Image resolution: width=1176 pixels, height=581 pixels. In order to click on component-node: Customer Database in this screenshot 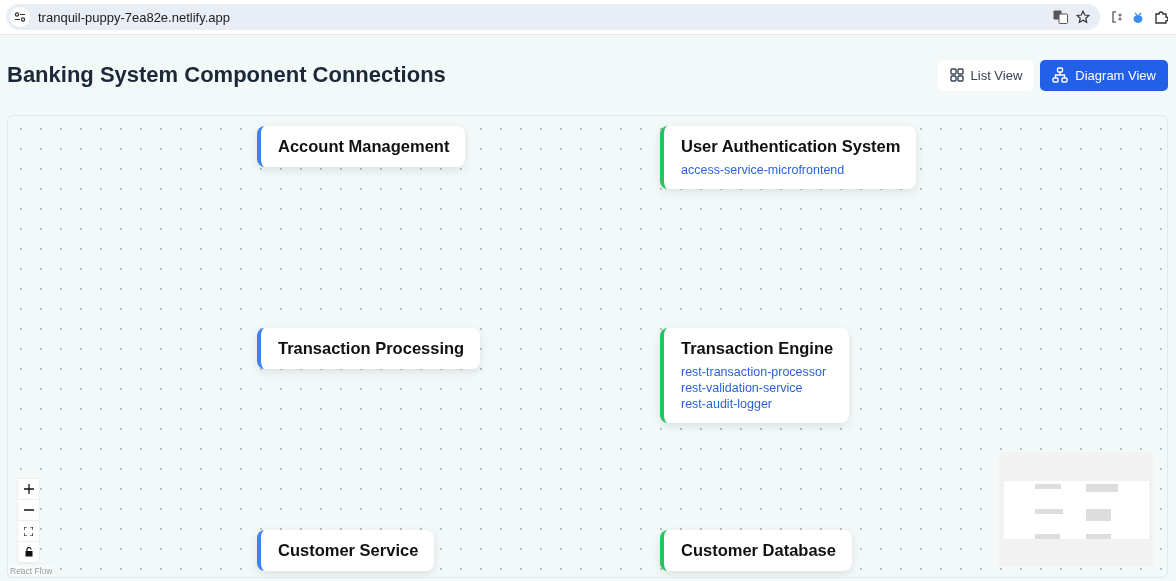, I will do `click(756, 550)`.